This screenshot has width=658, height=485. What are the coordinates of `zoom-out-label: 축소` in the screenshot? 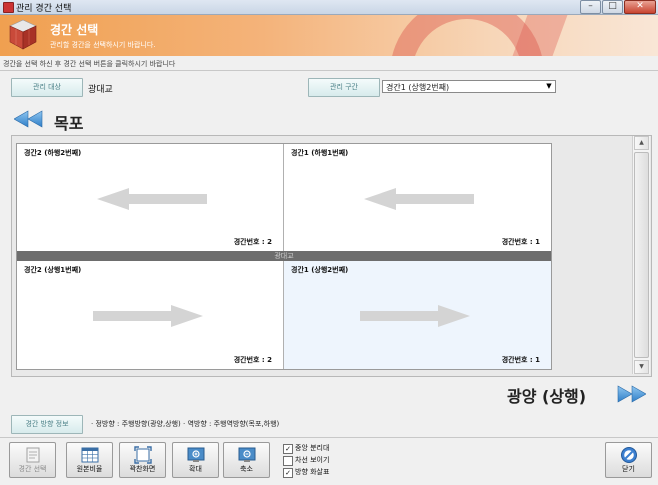 It's located at (246, 469).